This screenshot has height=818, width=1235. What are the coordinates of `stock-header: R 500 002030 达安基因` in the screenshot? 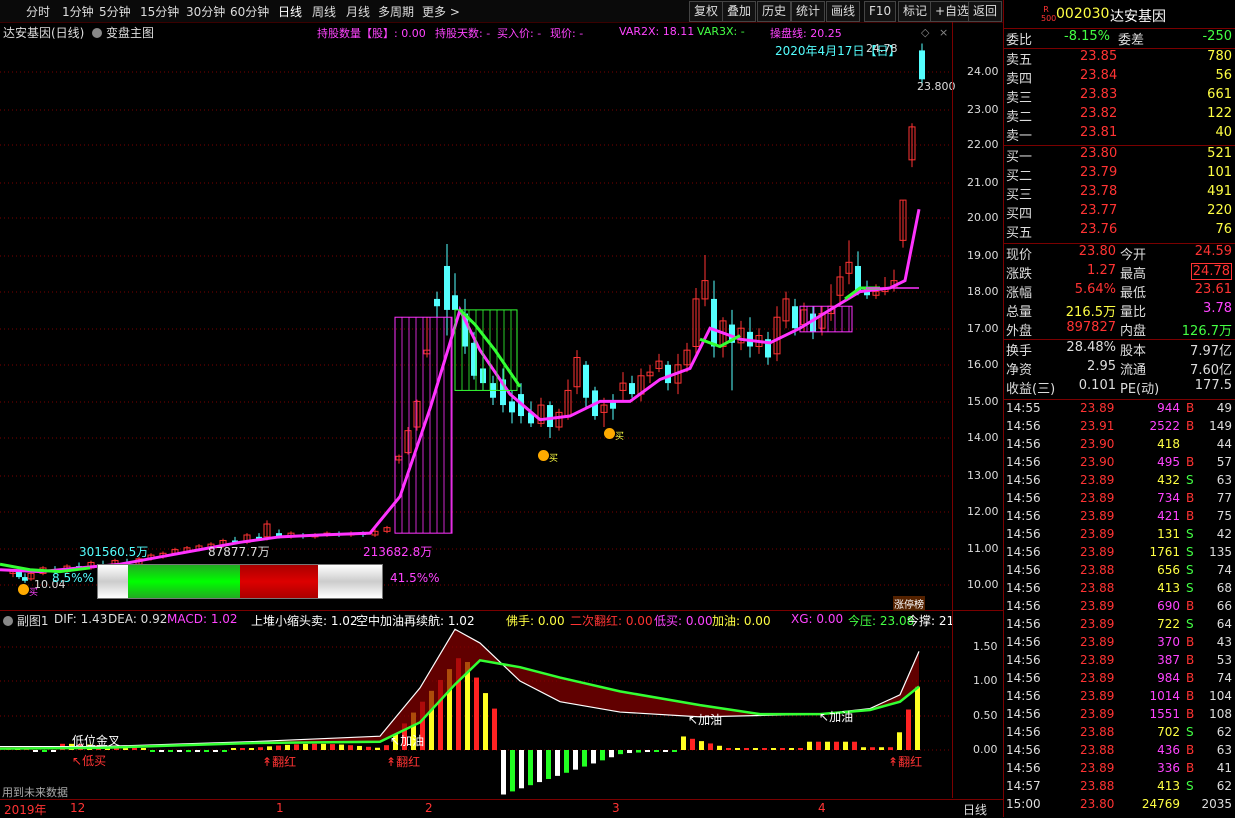 It's located at (1119, 14).